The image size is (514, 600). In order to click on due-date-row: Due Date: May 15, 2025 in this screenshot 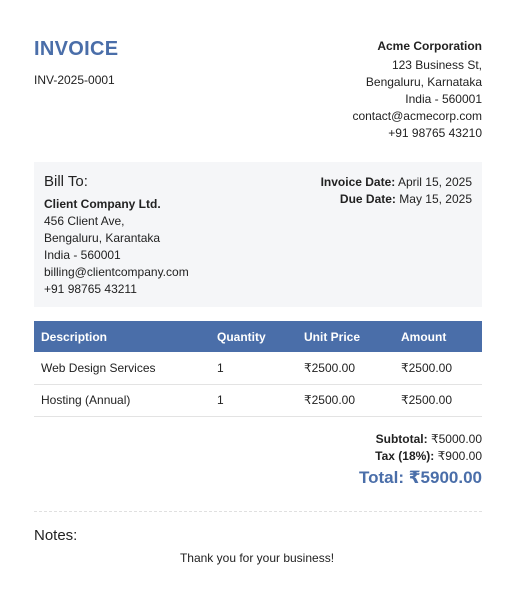, I will do `click(396, 199)`.